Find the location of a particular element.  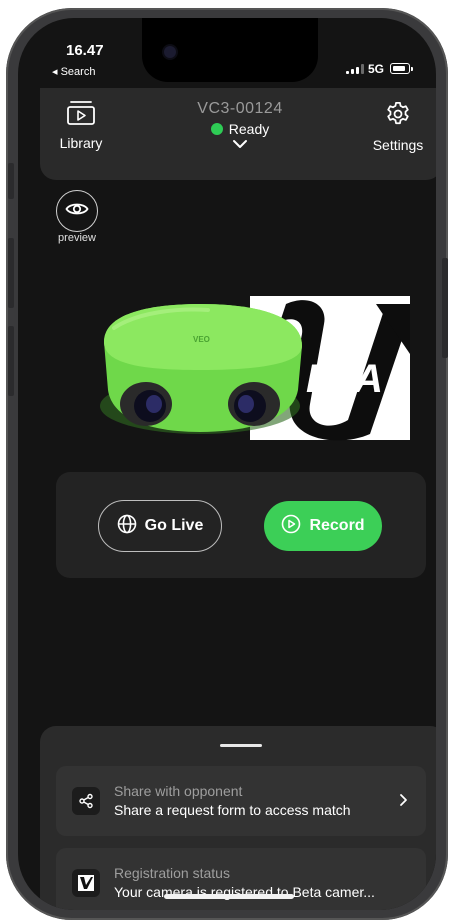

device-status-text: Ready is located at coordinates (249, 129).